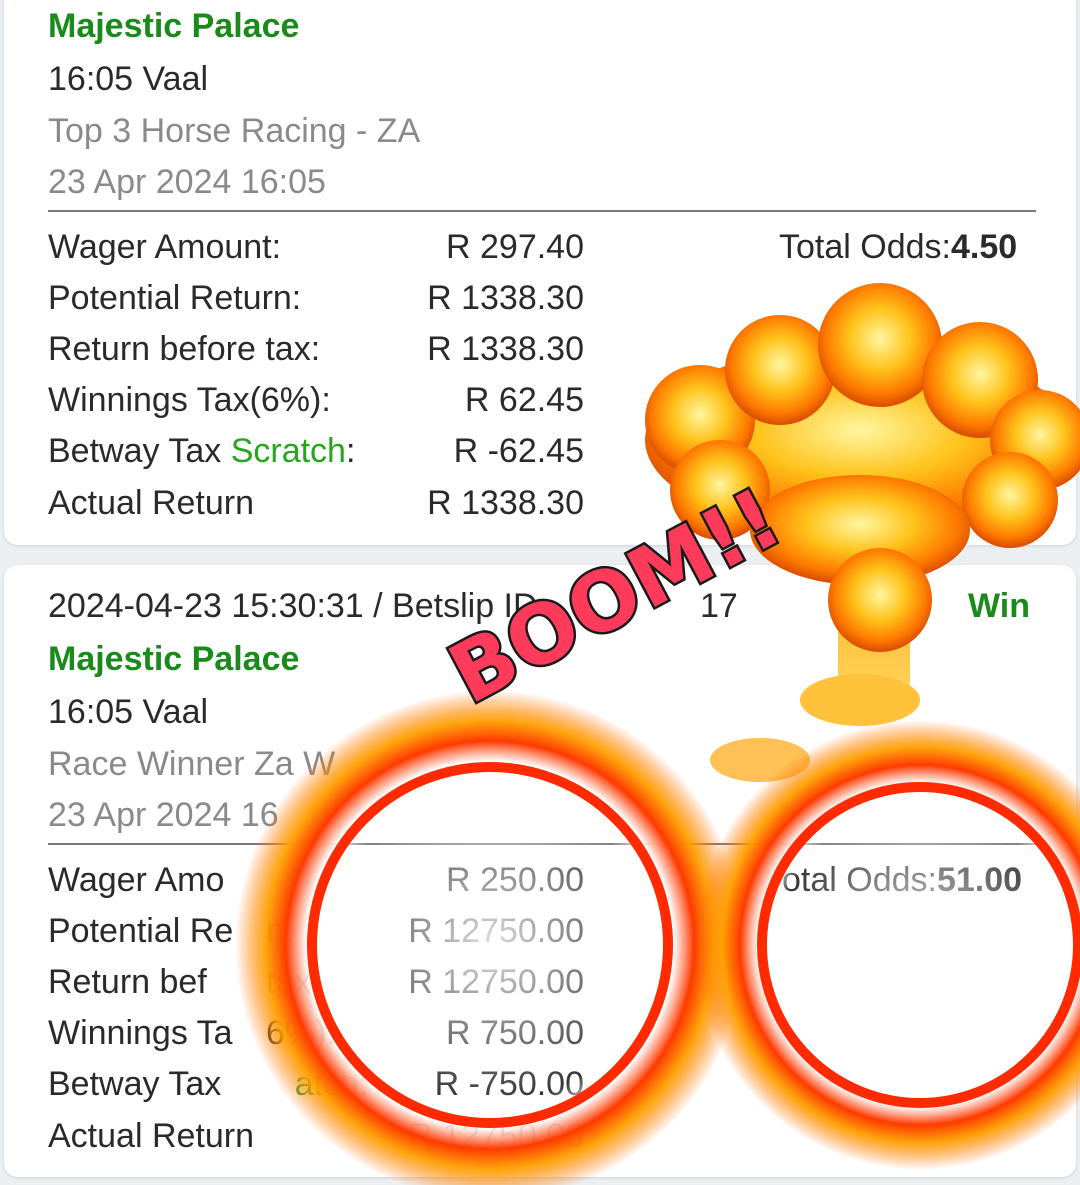  I want to click on wager-amount-label: Wager Amount:, so click(165, 247).